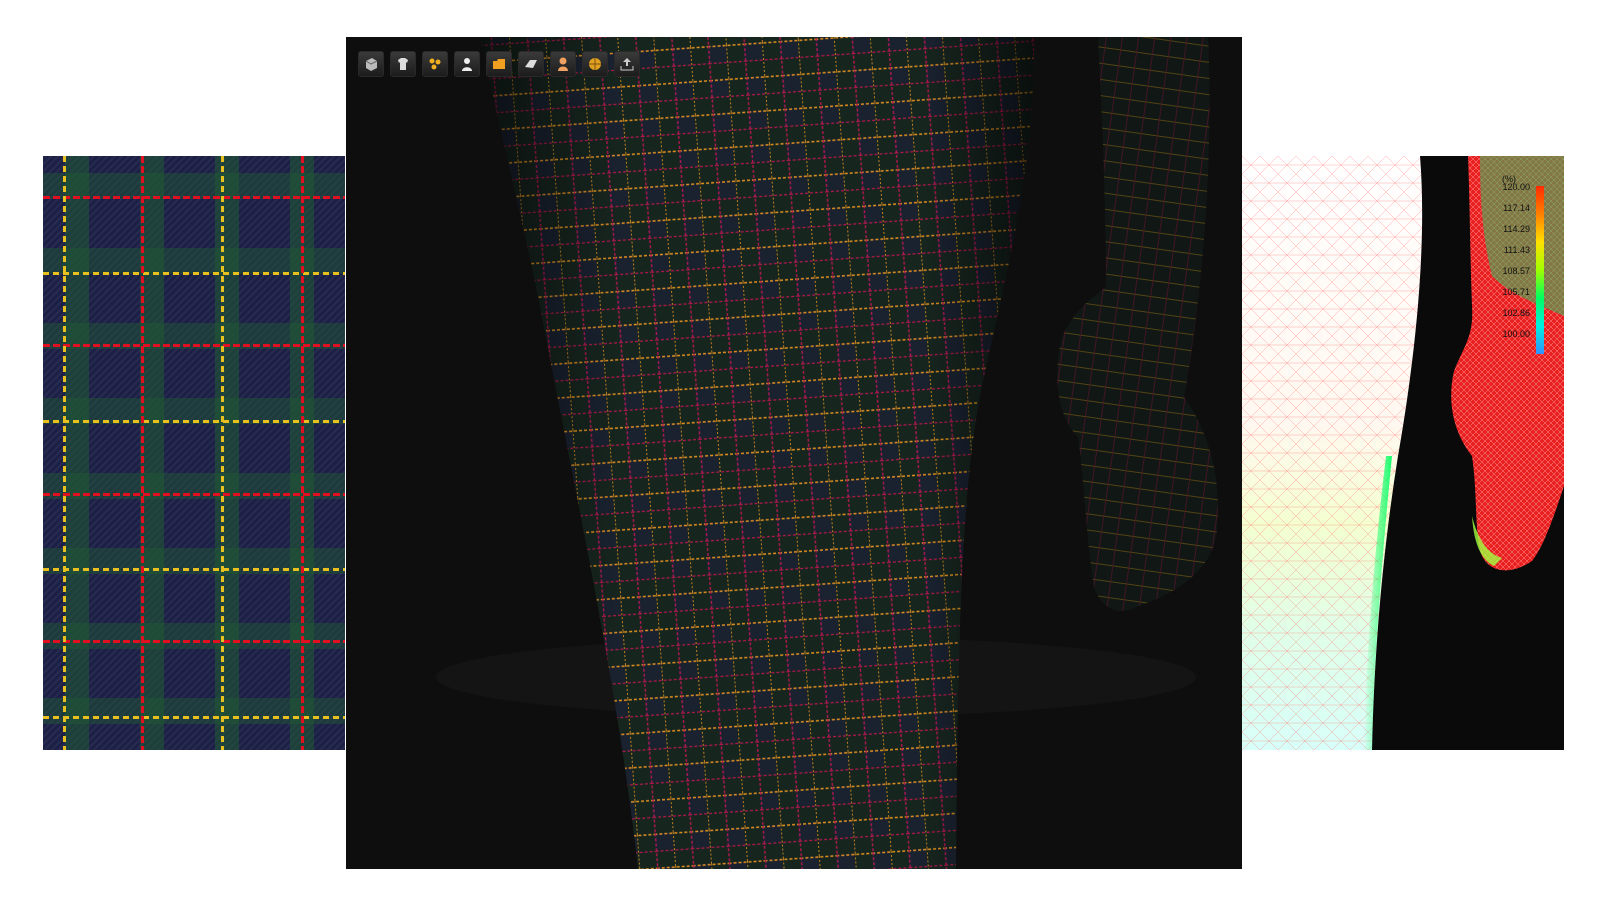  I want to click on avatar-icon, so click(467, 64).